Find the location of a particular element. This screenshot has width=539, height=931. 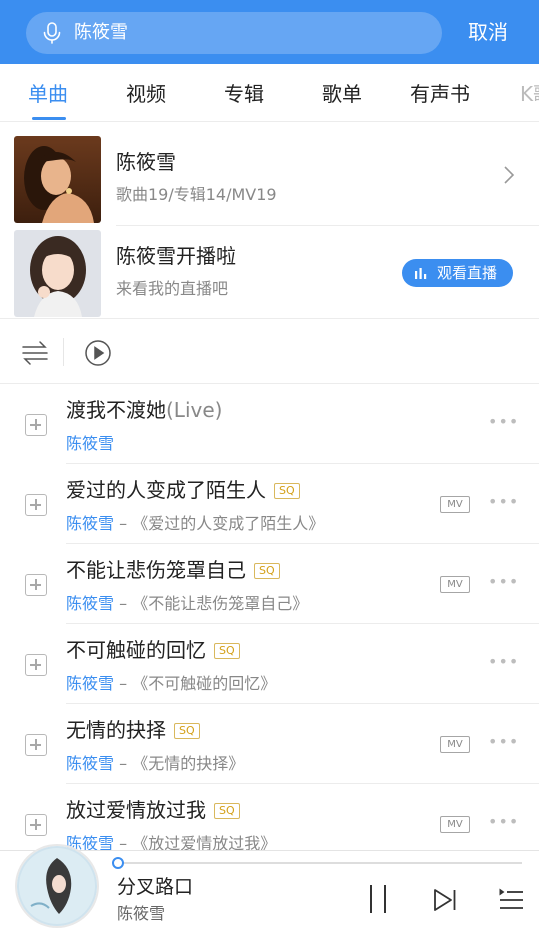

tab-playlists: 歌单 is located at coordinates (342, 94).